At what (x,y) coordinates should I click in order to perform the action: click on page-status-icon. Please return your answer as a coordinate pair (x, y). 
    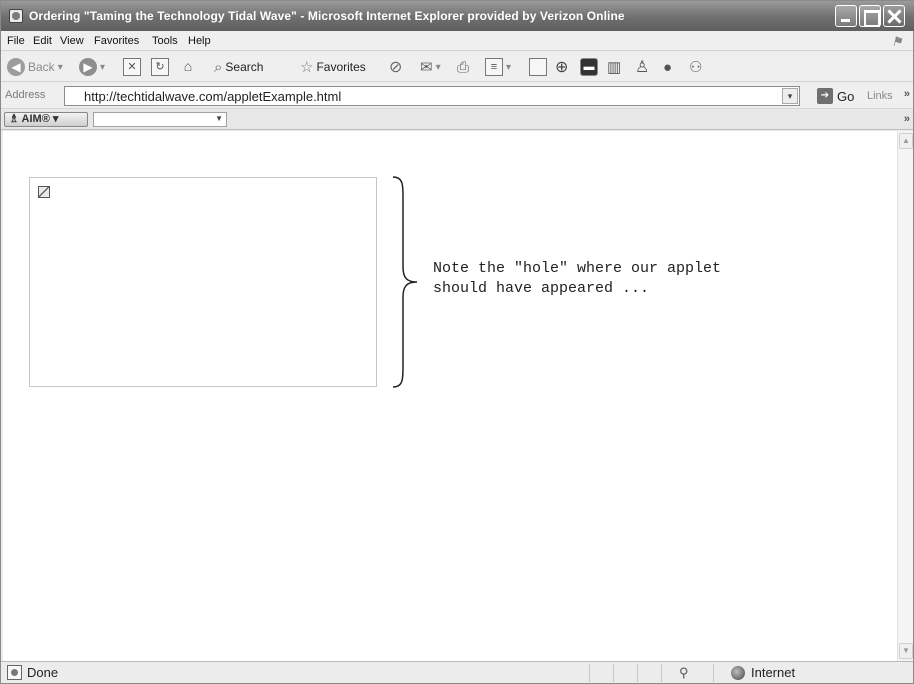
    Looking at the image, I should click on (14, 672).